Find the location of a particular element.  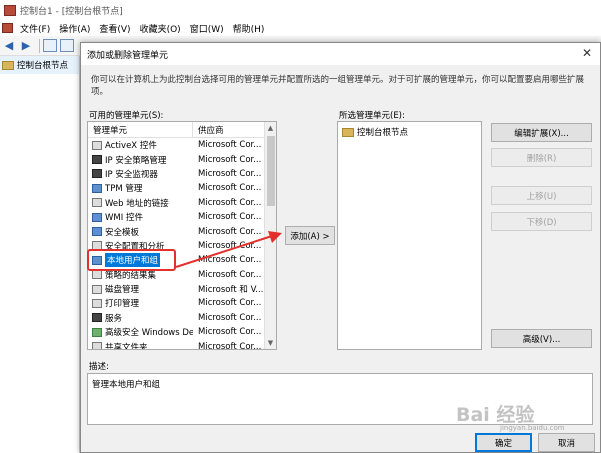

snapin-name: IP 安全策略管理 is located at coordinates (136, 160).